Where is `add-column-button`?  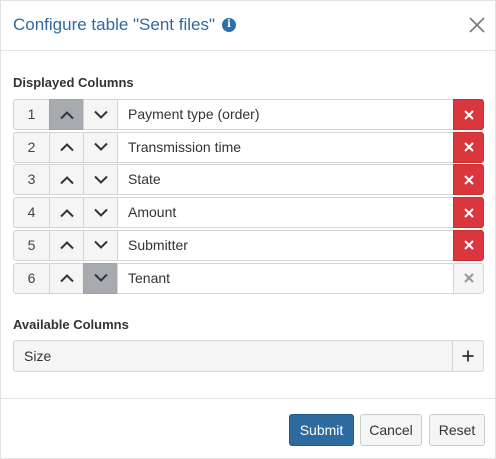 add-column-button is located at coordinates (468, 356).